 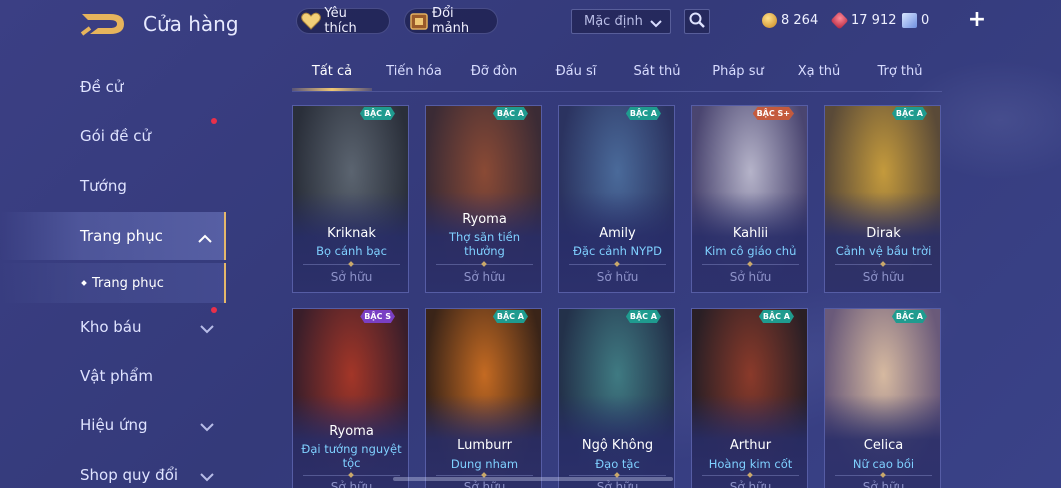 I want to click on sidebar-item-featured-packs: Gói đề cử, so click(x=113, y=136).